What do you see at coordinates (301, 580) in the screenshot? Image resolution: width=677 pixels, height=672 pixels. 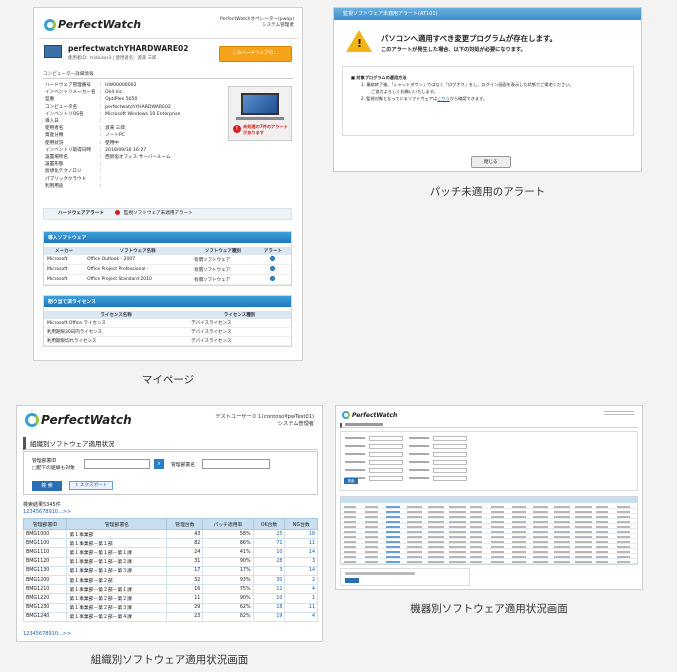 I see `org-cell: 2` at bounding box center [301, 580].